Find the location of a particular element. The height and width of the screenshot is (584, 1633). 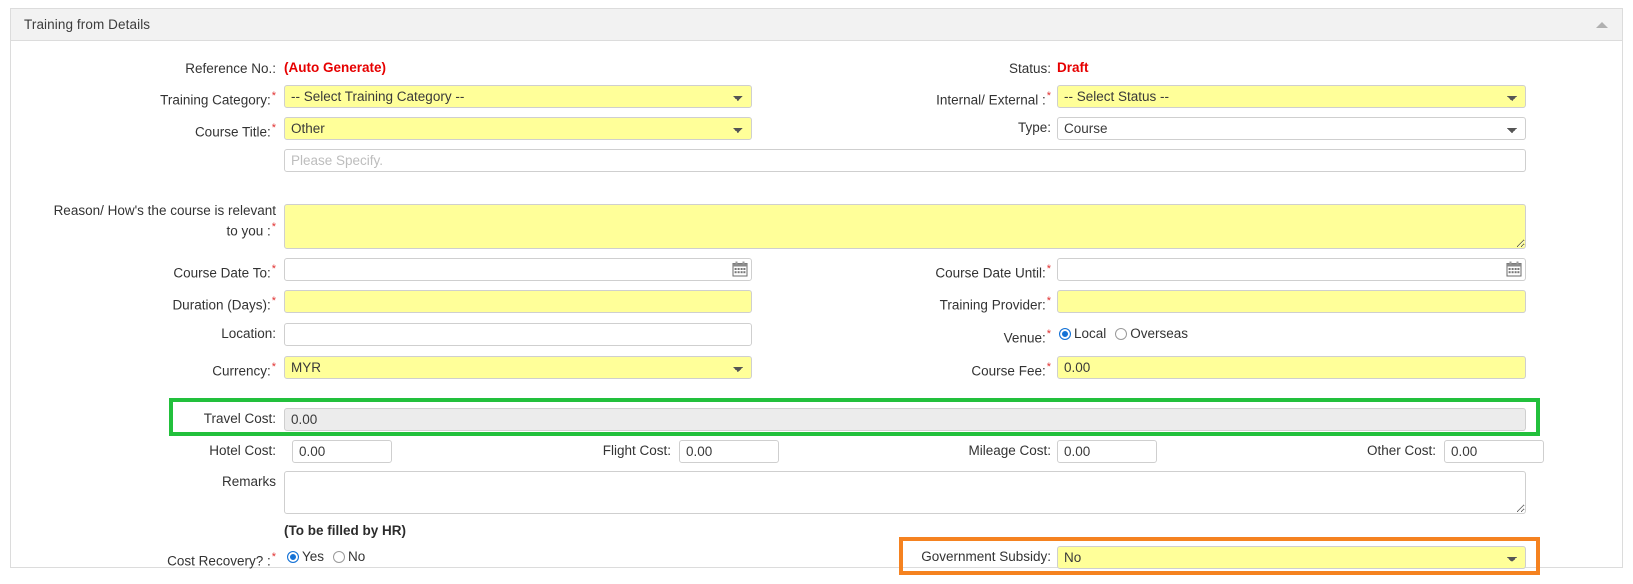

location-label: Location: is located at coordinates (248, 333).